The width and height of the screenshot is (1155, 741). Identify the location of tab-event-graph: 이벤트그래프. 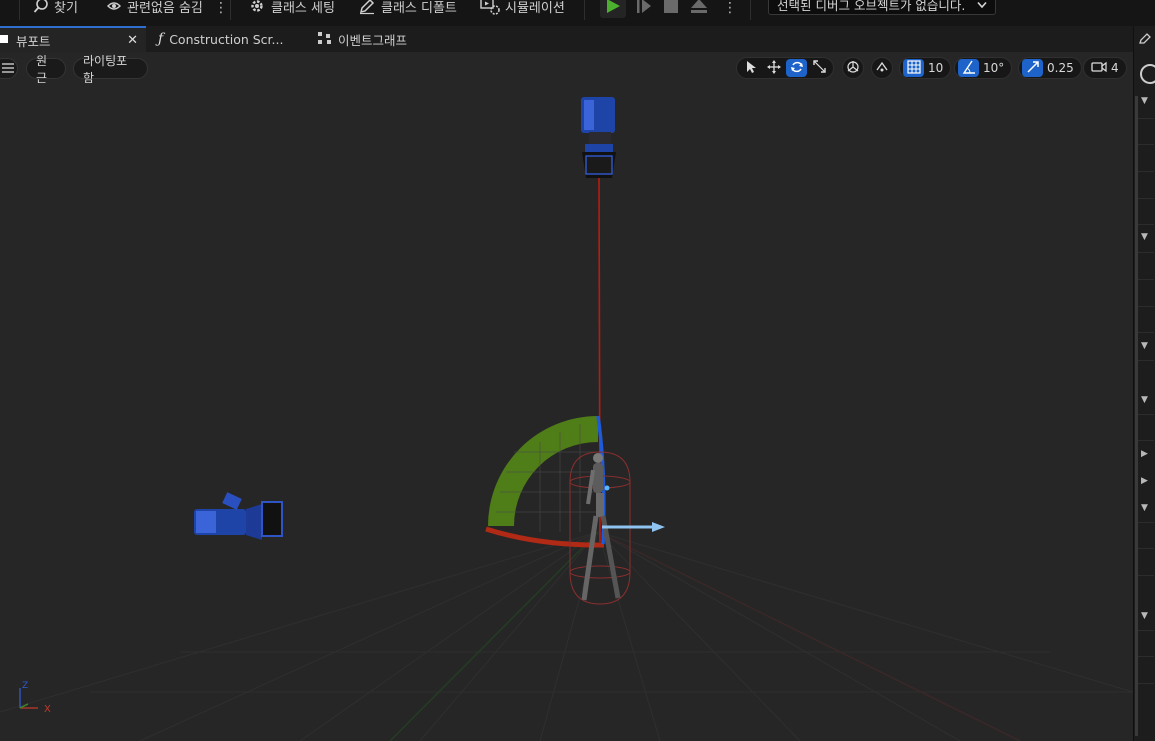
(388, 39).